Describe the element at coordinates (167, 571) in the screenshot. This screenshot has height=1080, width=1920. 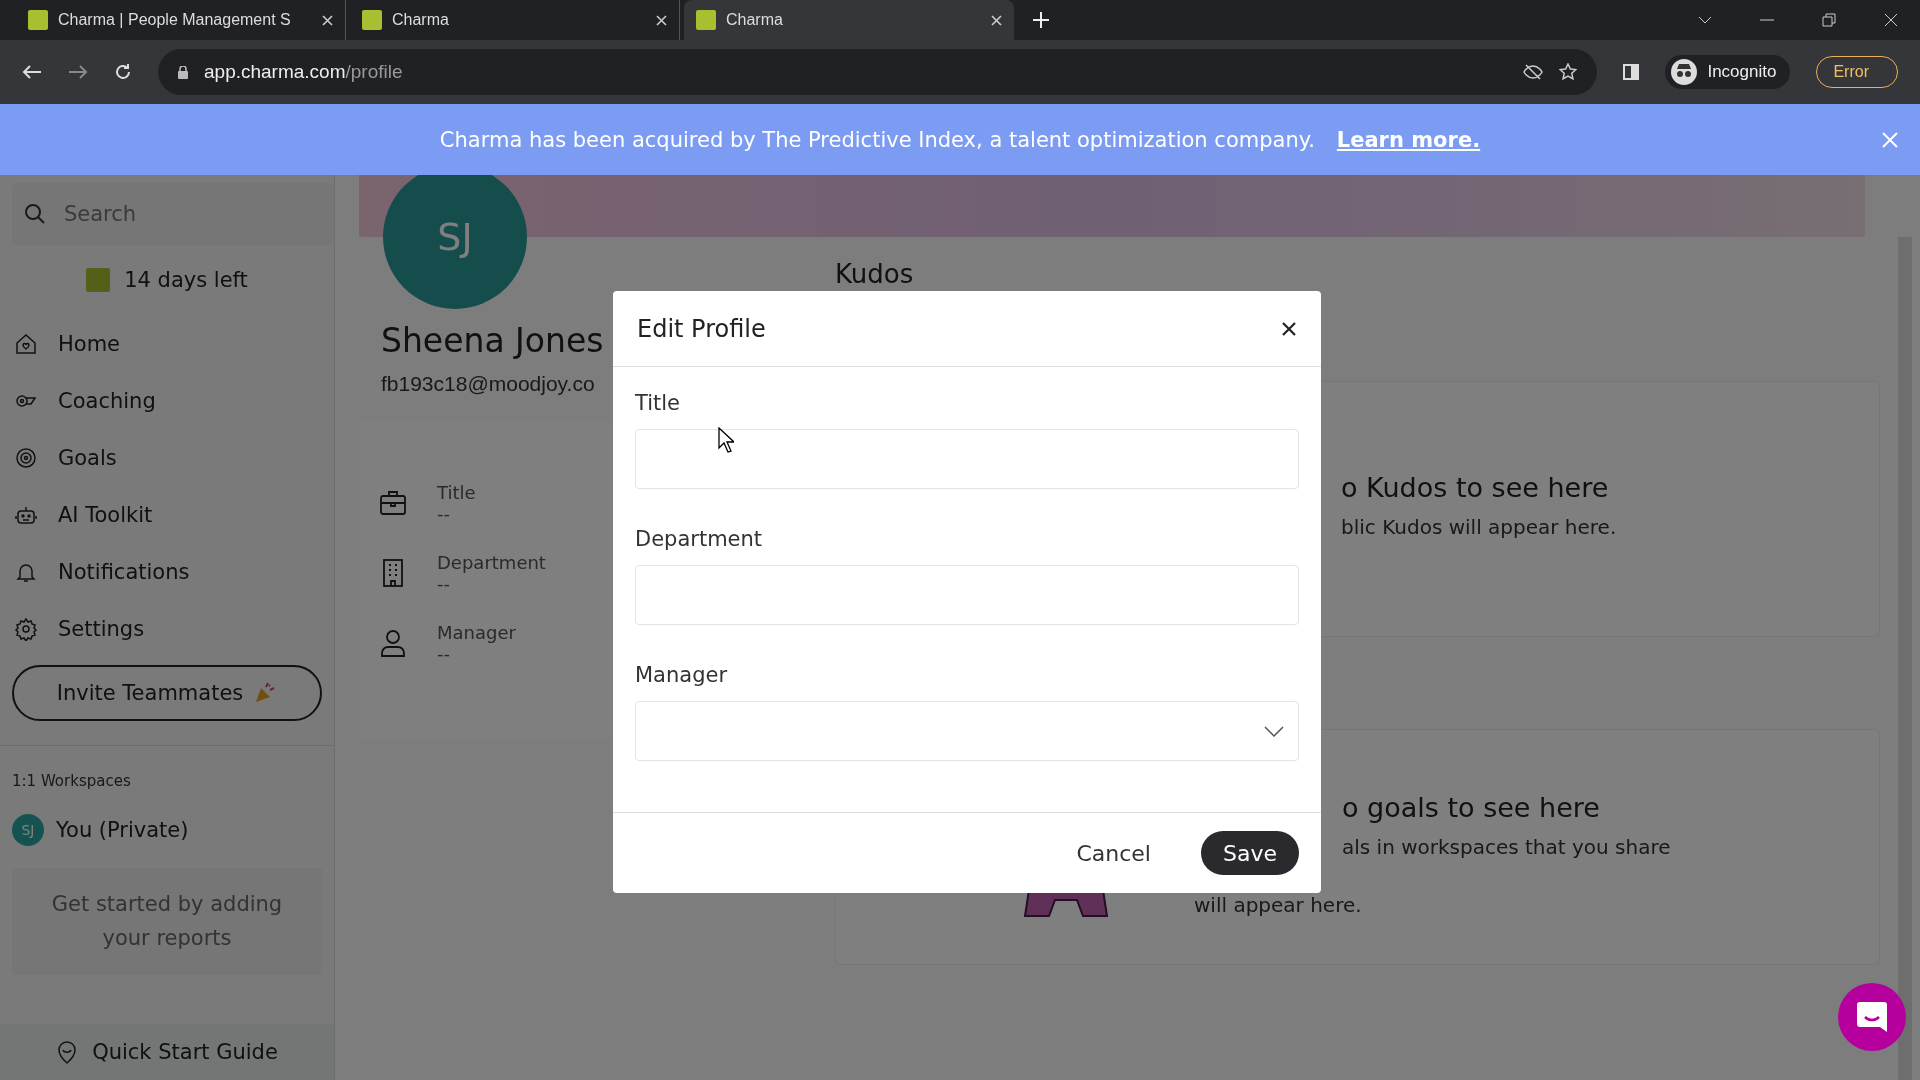
I see `nav-item: Notifications` at that location.